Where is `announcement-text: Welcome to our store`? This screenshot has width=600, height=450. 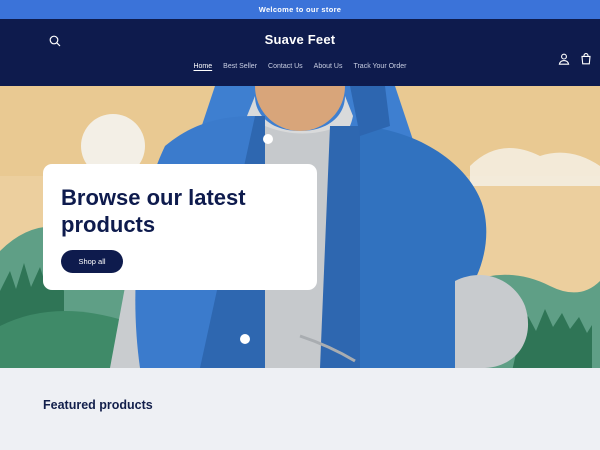 announcement-text: Welcome to our store is located at coordinates (300, 9).